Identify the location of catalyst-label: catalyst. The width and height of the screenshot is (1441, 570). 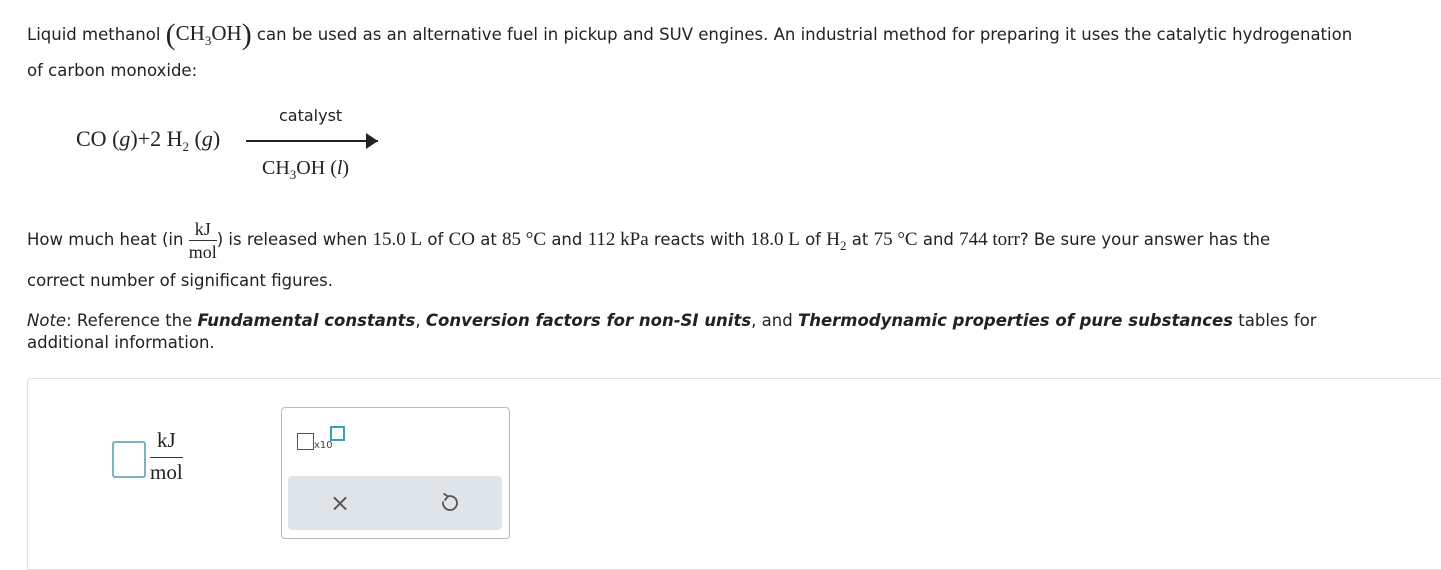
(311, 115).